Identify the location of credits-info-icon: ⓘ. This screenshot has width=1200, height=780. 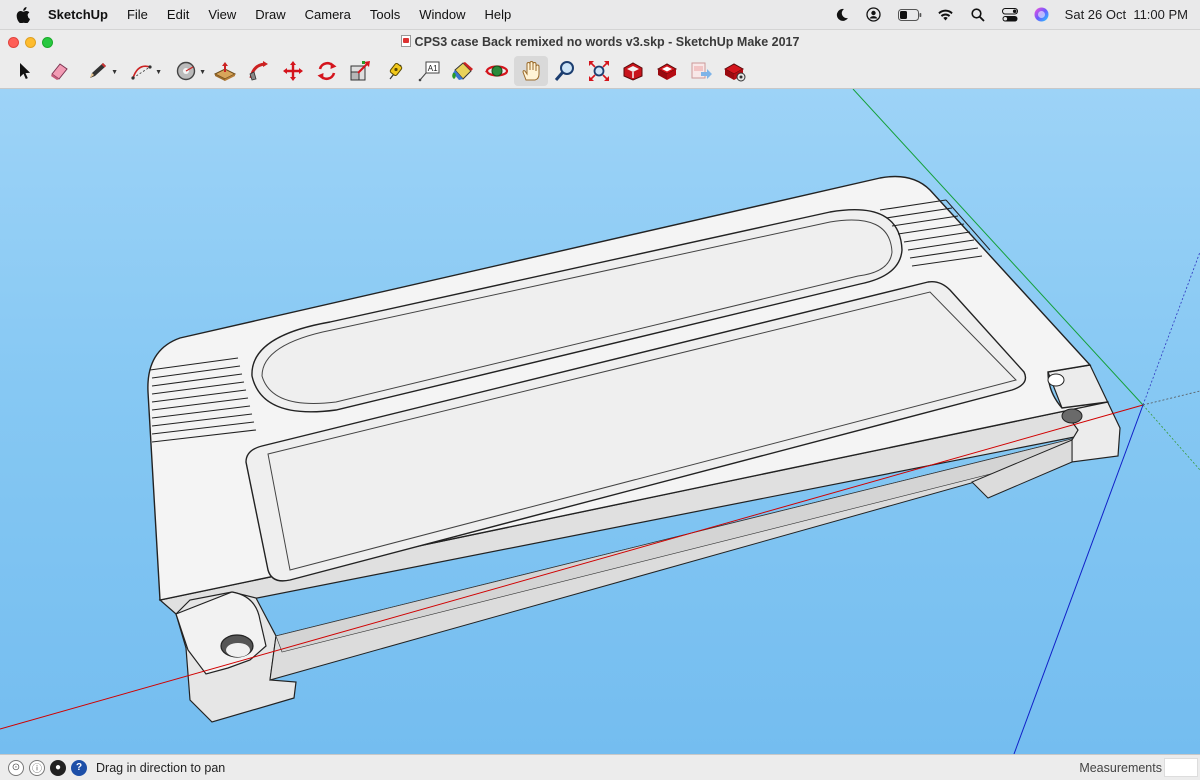
(37, 767).